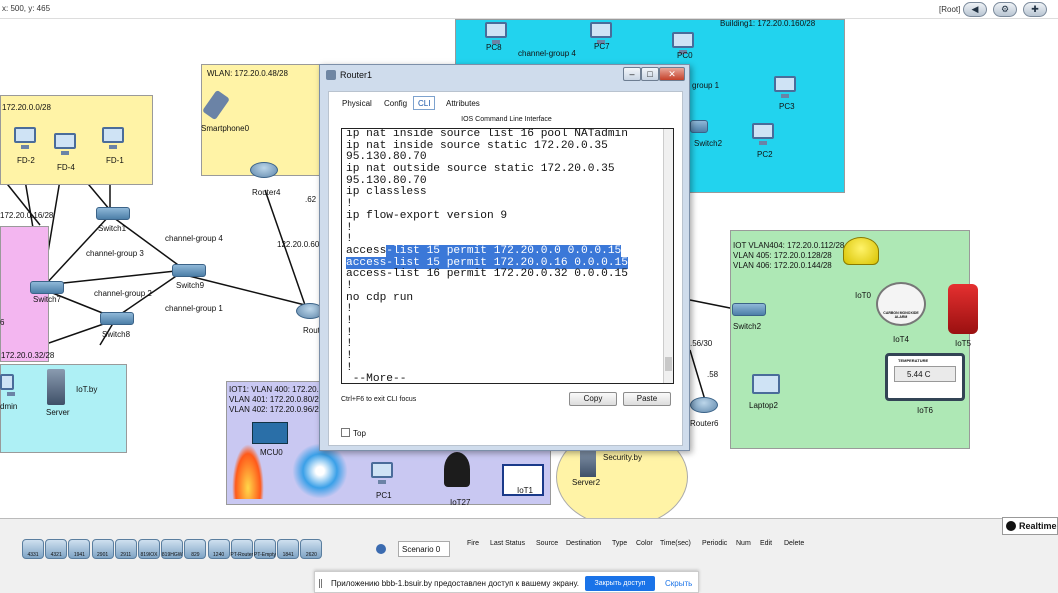 This screenshot has width=1058, height=593. I want to click on back-icon: ◀, so click(975, 9).